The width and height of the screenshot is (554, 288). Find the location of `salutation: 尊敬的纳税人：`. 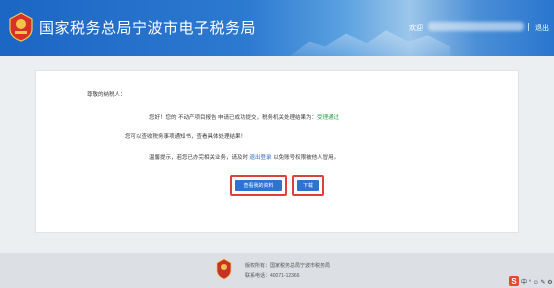

salutation: 尊敬的纳税人： is located at coordinates (106, 95).